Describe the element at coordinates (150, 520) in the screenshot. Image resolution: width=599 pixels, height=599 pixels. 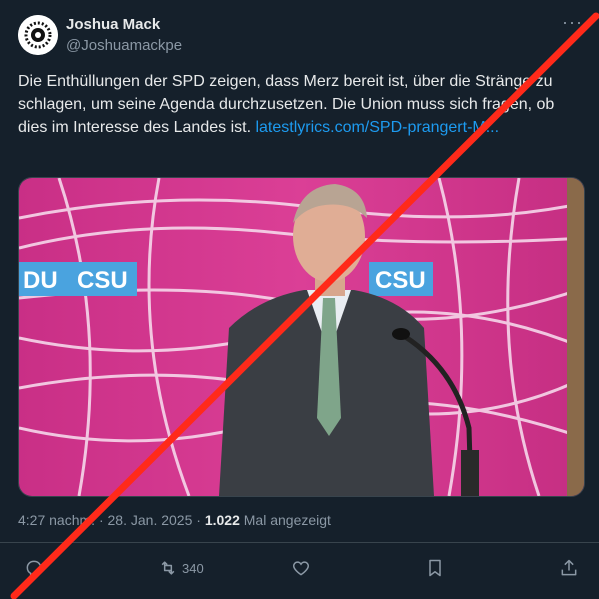
I see `tweet-date: 28. Jan. 2025` at that location.